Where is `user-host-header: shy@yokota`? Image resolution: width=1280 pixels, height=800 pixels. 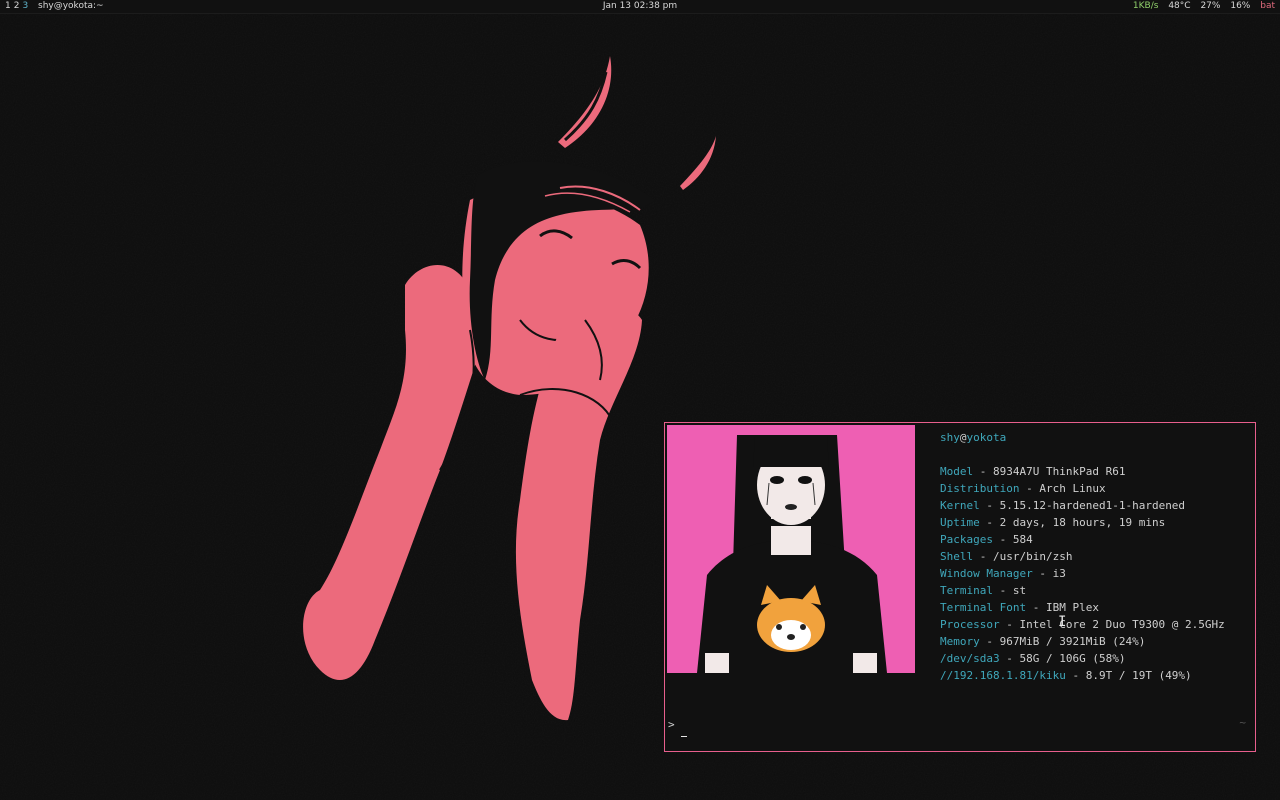 user-host-header: shy@yokota is located at coordinates (1094, 437).